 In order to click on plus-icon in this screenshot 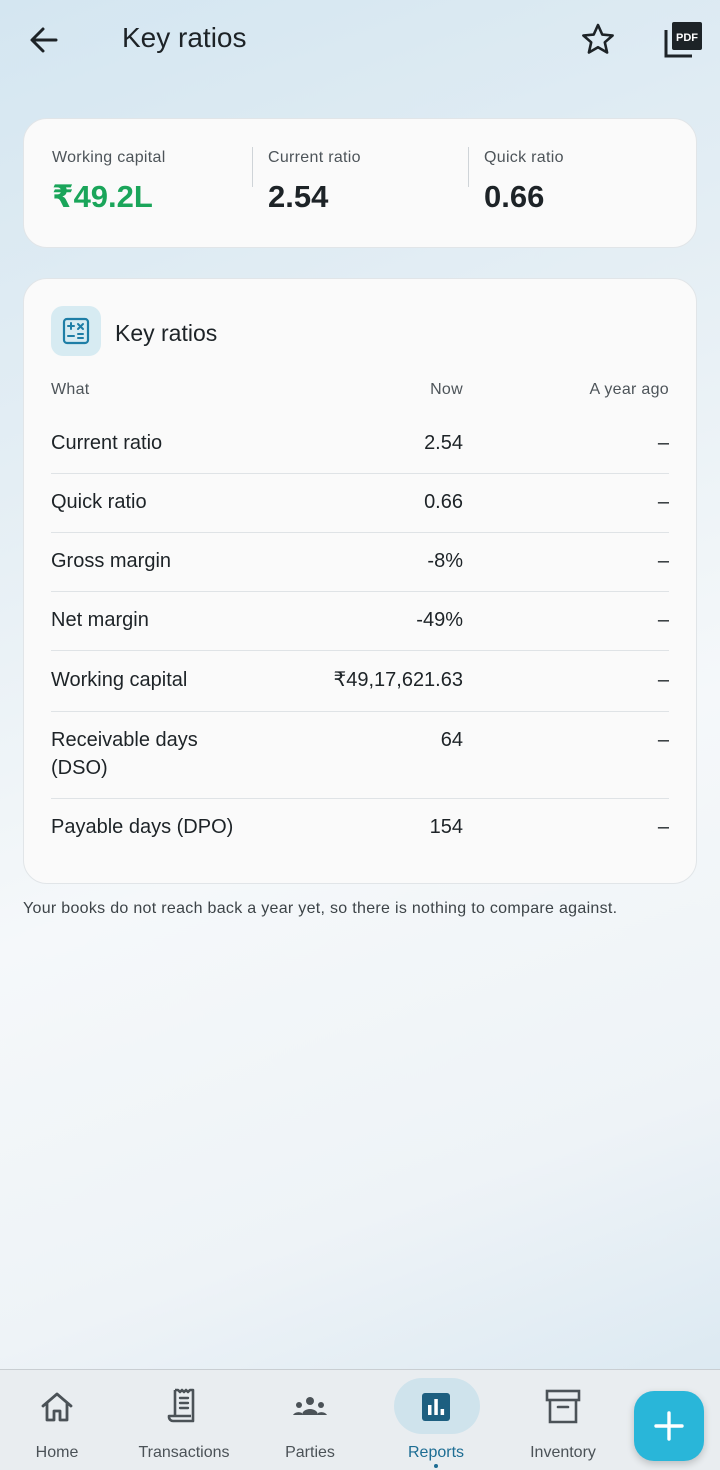, I will do `click(669, 1426)`.